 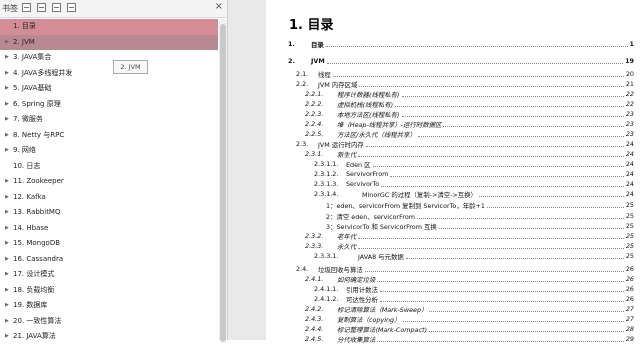 I want to click on bookmark-label: 3. JAVA集合, so click(x=32, y=57).